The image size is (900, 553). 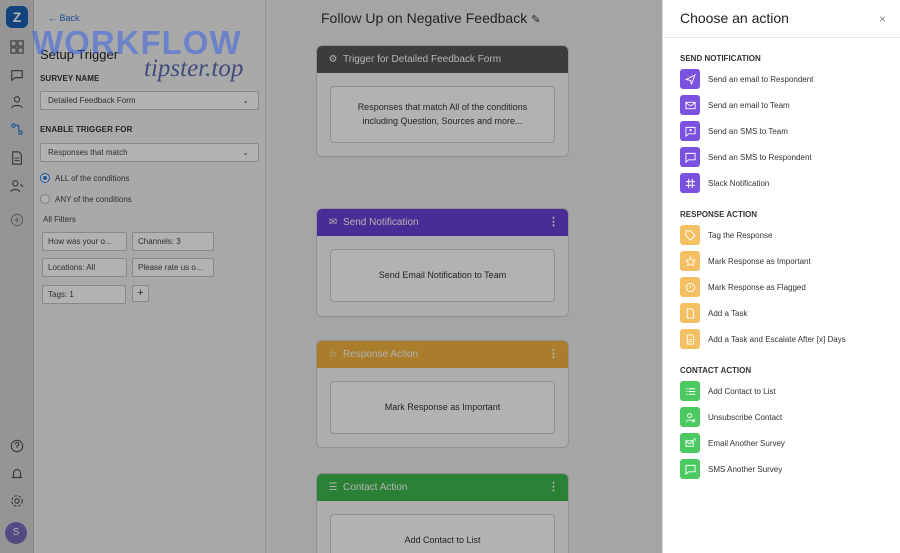 What do you see at coordinates (381, 222) in the screenshot?
I see `send-notification-title: Send Notification` at bounding box center [381, 222].